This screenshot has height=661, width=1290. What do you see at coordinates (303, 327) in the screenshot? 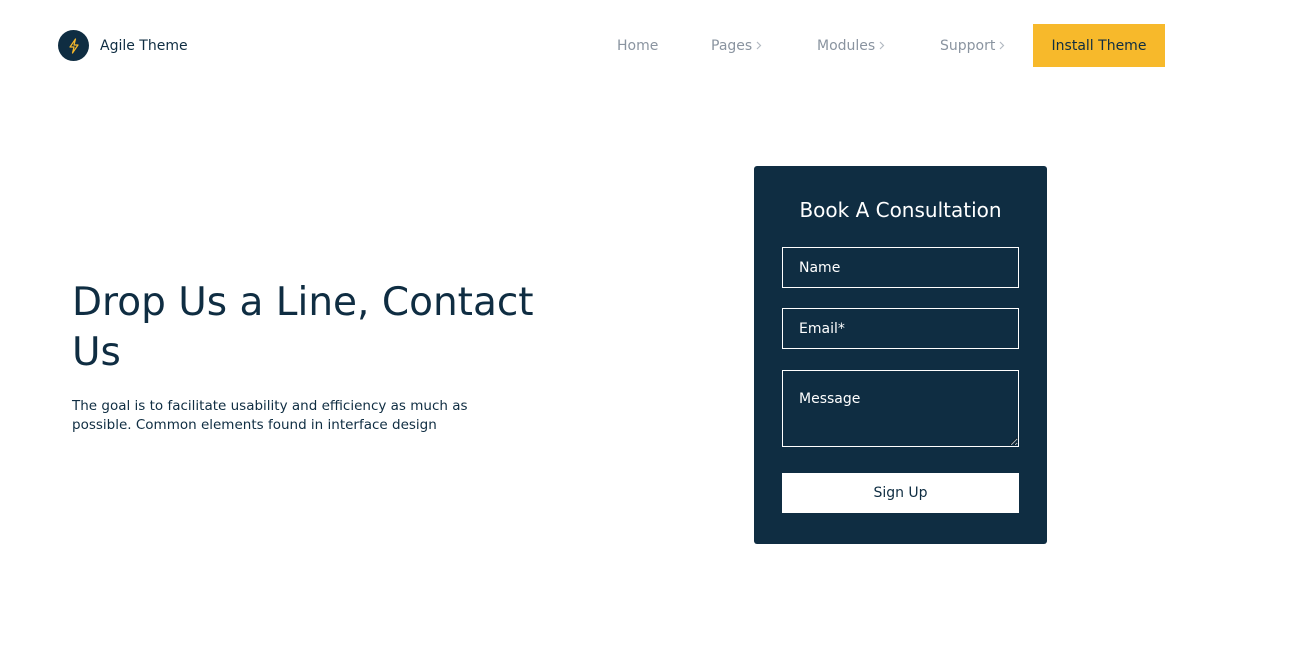
I see `page-title: Drop Us a Line, Contact Us` at bounding box center [303, 327].